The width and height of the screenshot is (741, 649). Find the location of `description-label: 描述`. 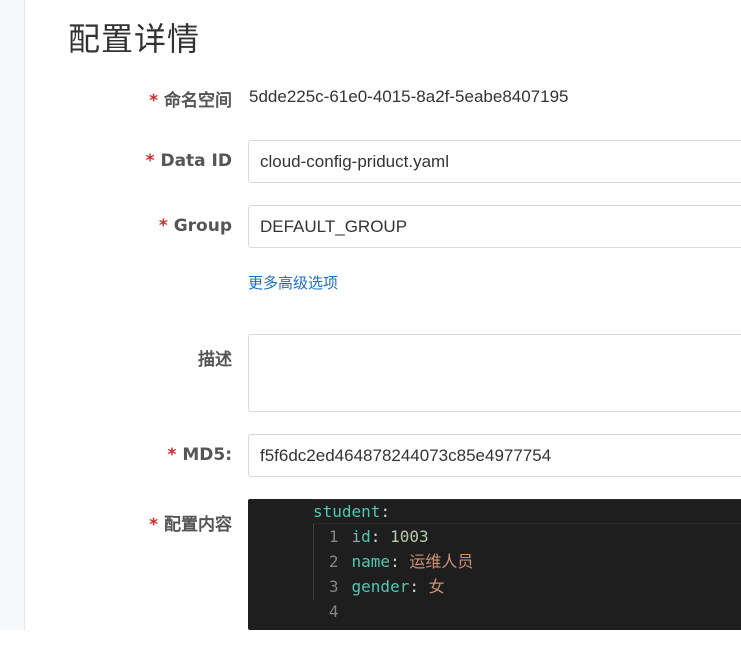

description-label: 描述 is located at coordinates (215, 357).